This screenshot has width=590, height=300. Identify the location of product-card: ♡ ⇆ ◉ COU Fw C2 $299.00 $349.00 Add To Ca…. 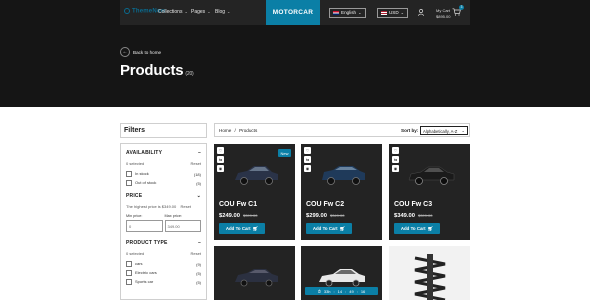
(341, 192).